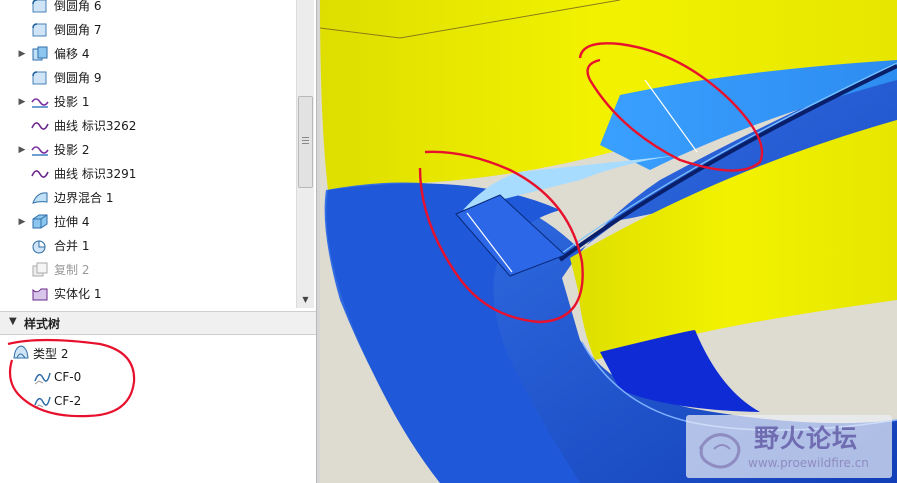 Image resolution: width=897 pixels, height=483 pixels. I want to click on tree-item-round-7: 倒圆角 7, so click(148, 30).